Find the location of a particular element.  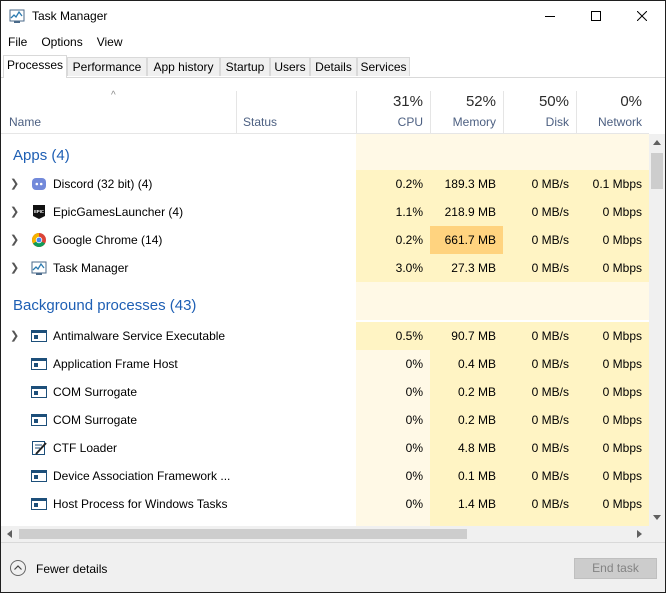

horizontal-scroll-thumb is located at coordinates (243, 534).